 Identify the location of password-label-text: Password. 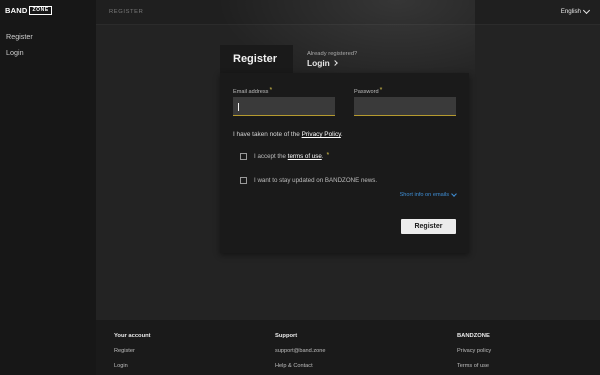
(366, 92).